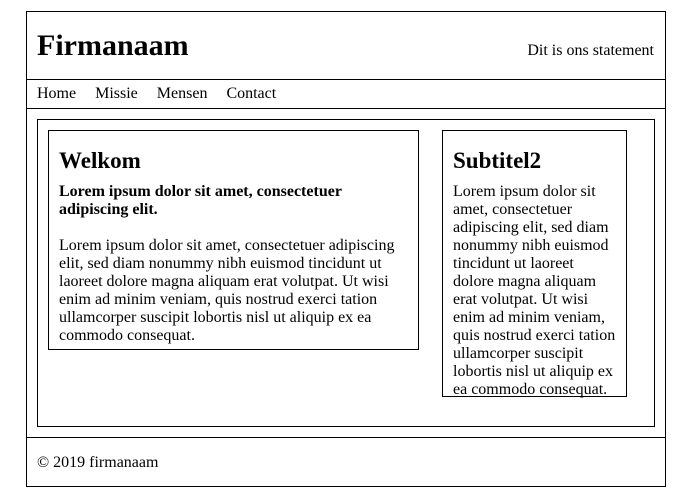 This screenshot has width=691, height=500. What do you see at coordinates (100, 160) in the screenshot?
I see `main-title: Welkom` at bounding box center [100, 160].